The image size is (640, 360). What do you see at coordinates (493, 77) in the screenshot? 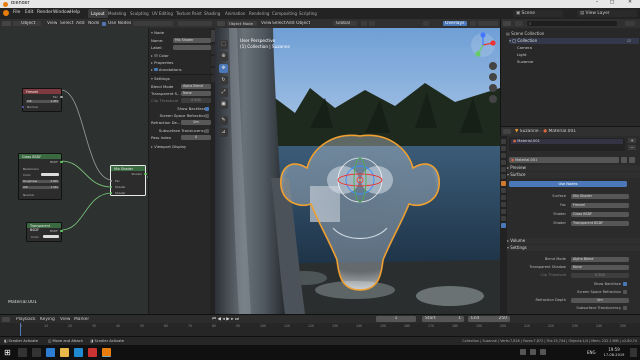
I see `pan-icon` at bounding box center [493, 77].